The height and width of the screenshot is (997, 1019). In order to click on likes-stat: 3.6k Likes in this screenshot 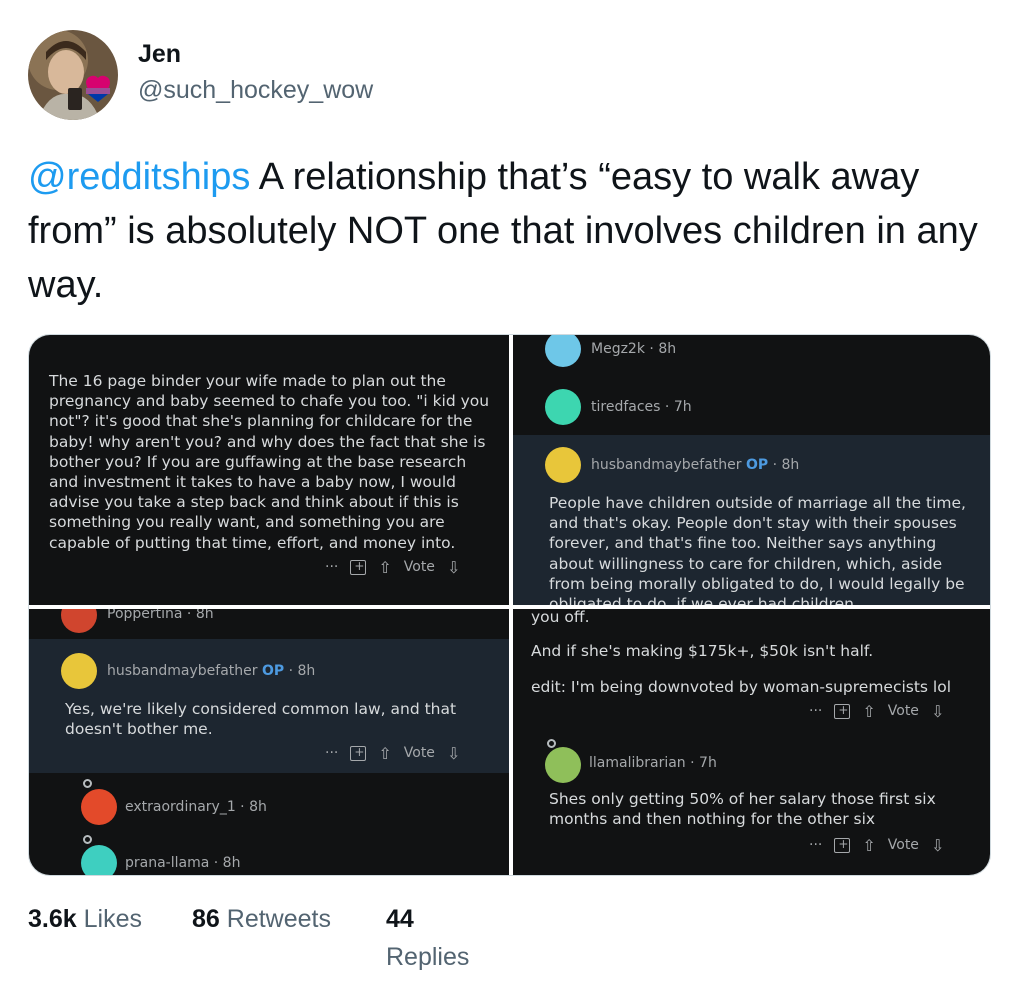, I will do `click(85, 919)`.